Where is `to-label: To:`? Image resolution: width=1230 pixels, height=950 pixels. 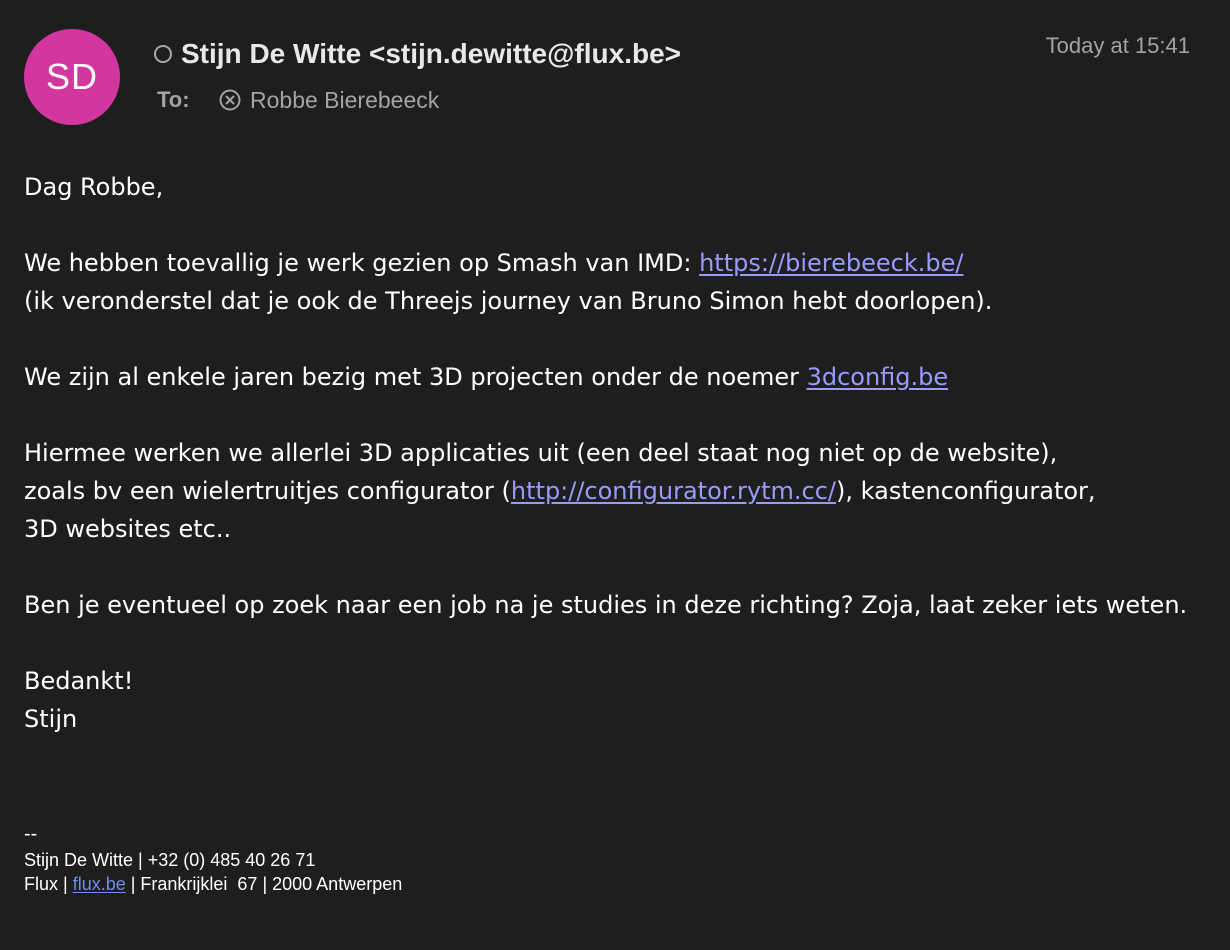 to-label: To: is located at coordinates (173, 99).